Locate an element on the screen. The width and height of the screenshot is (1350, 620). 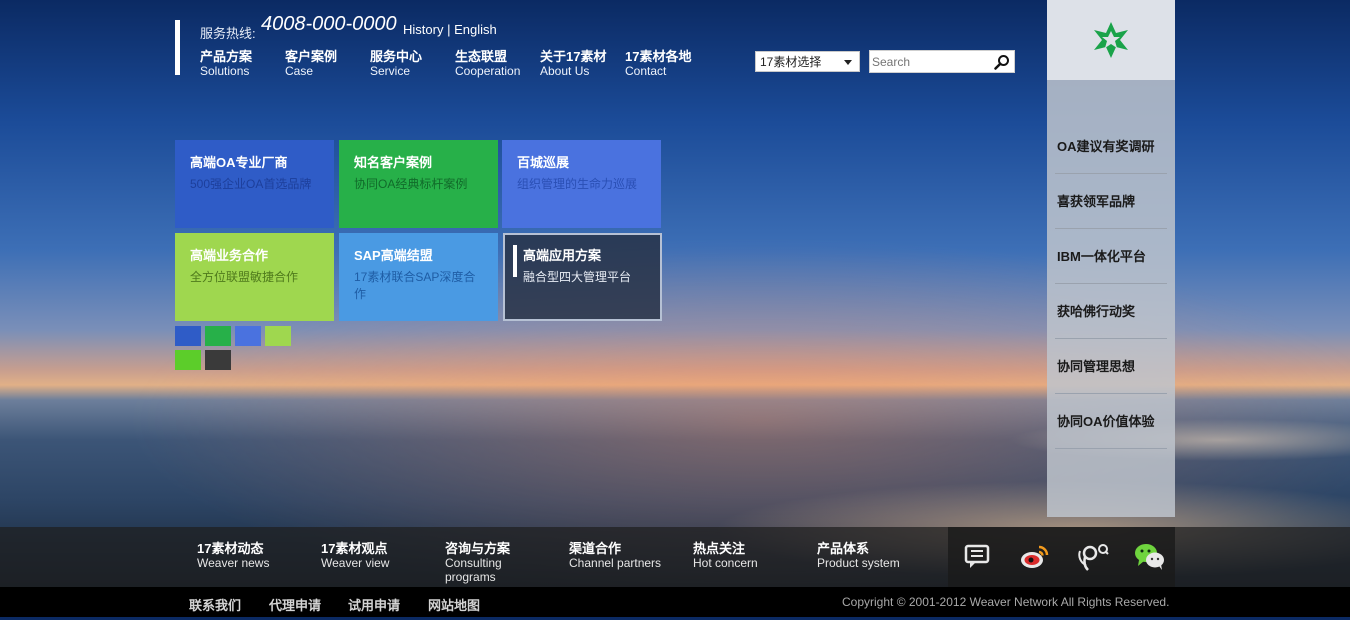
nav-label-en: Cooperation is located at coordinates (488, 71).